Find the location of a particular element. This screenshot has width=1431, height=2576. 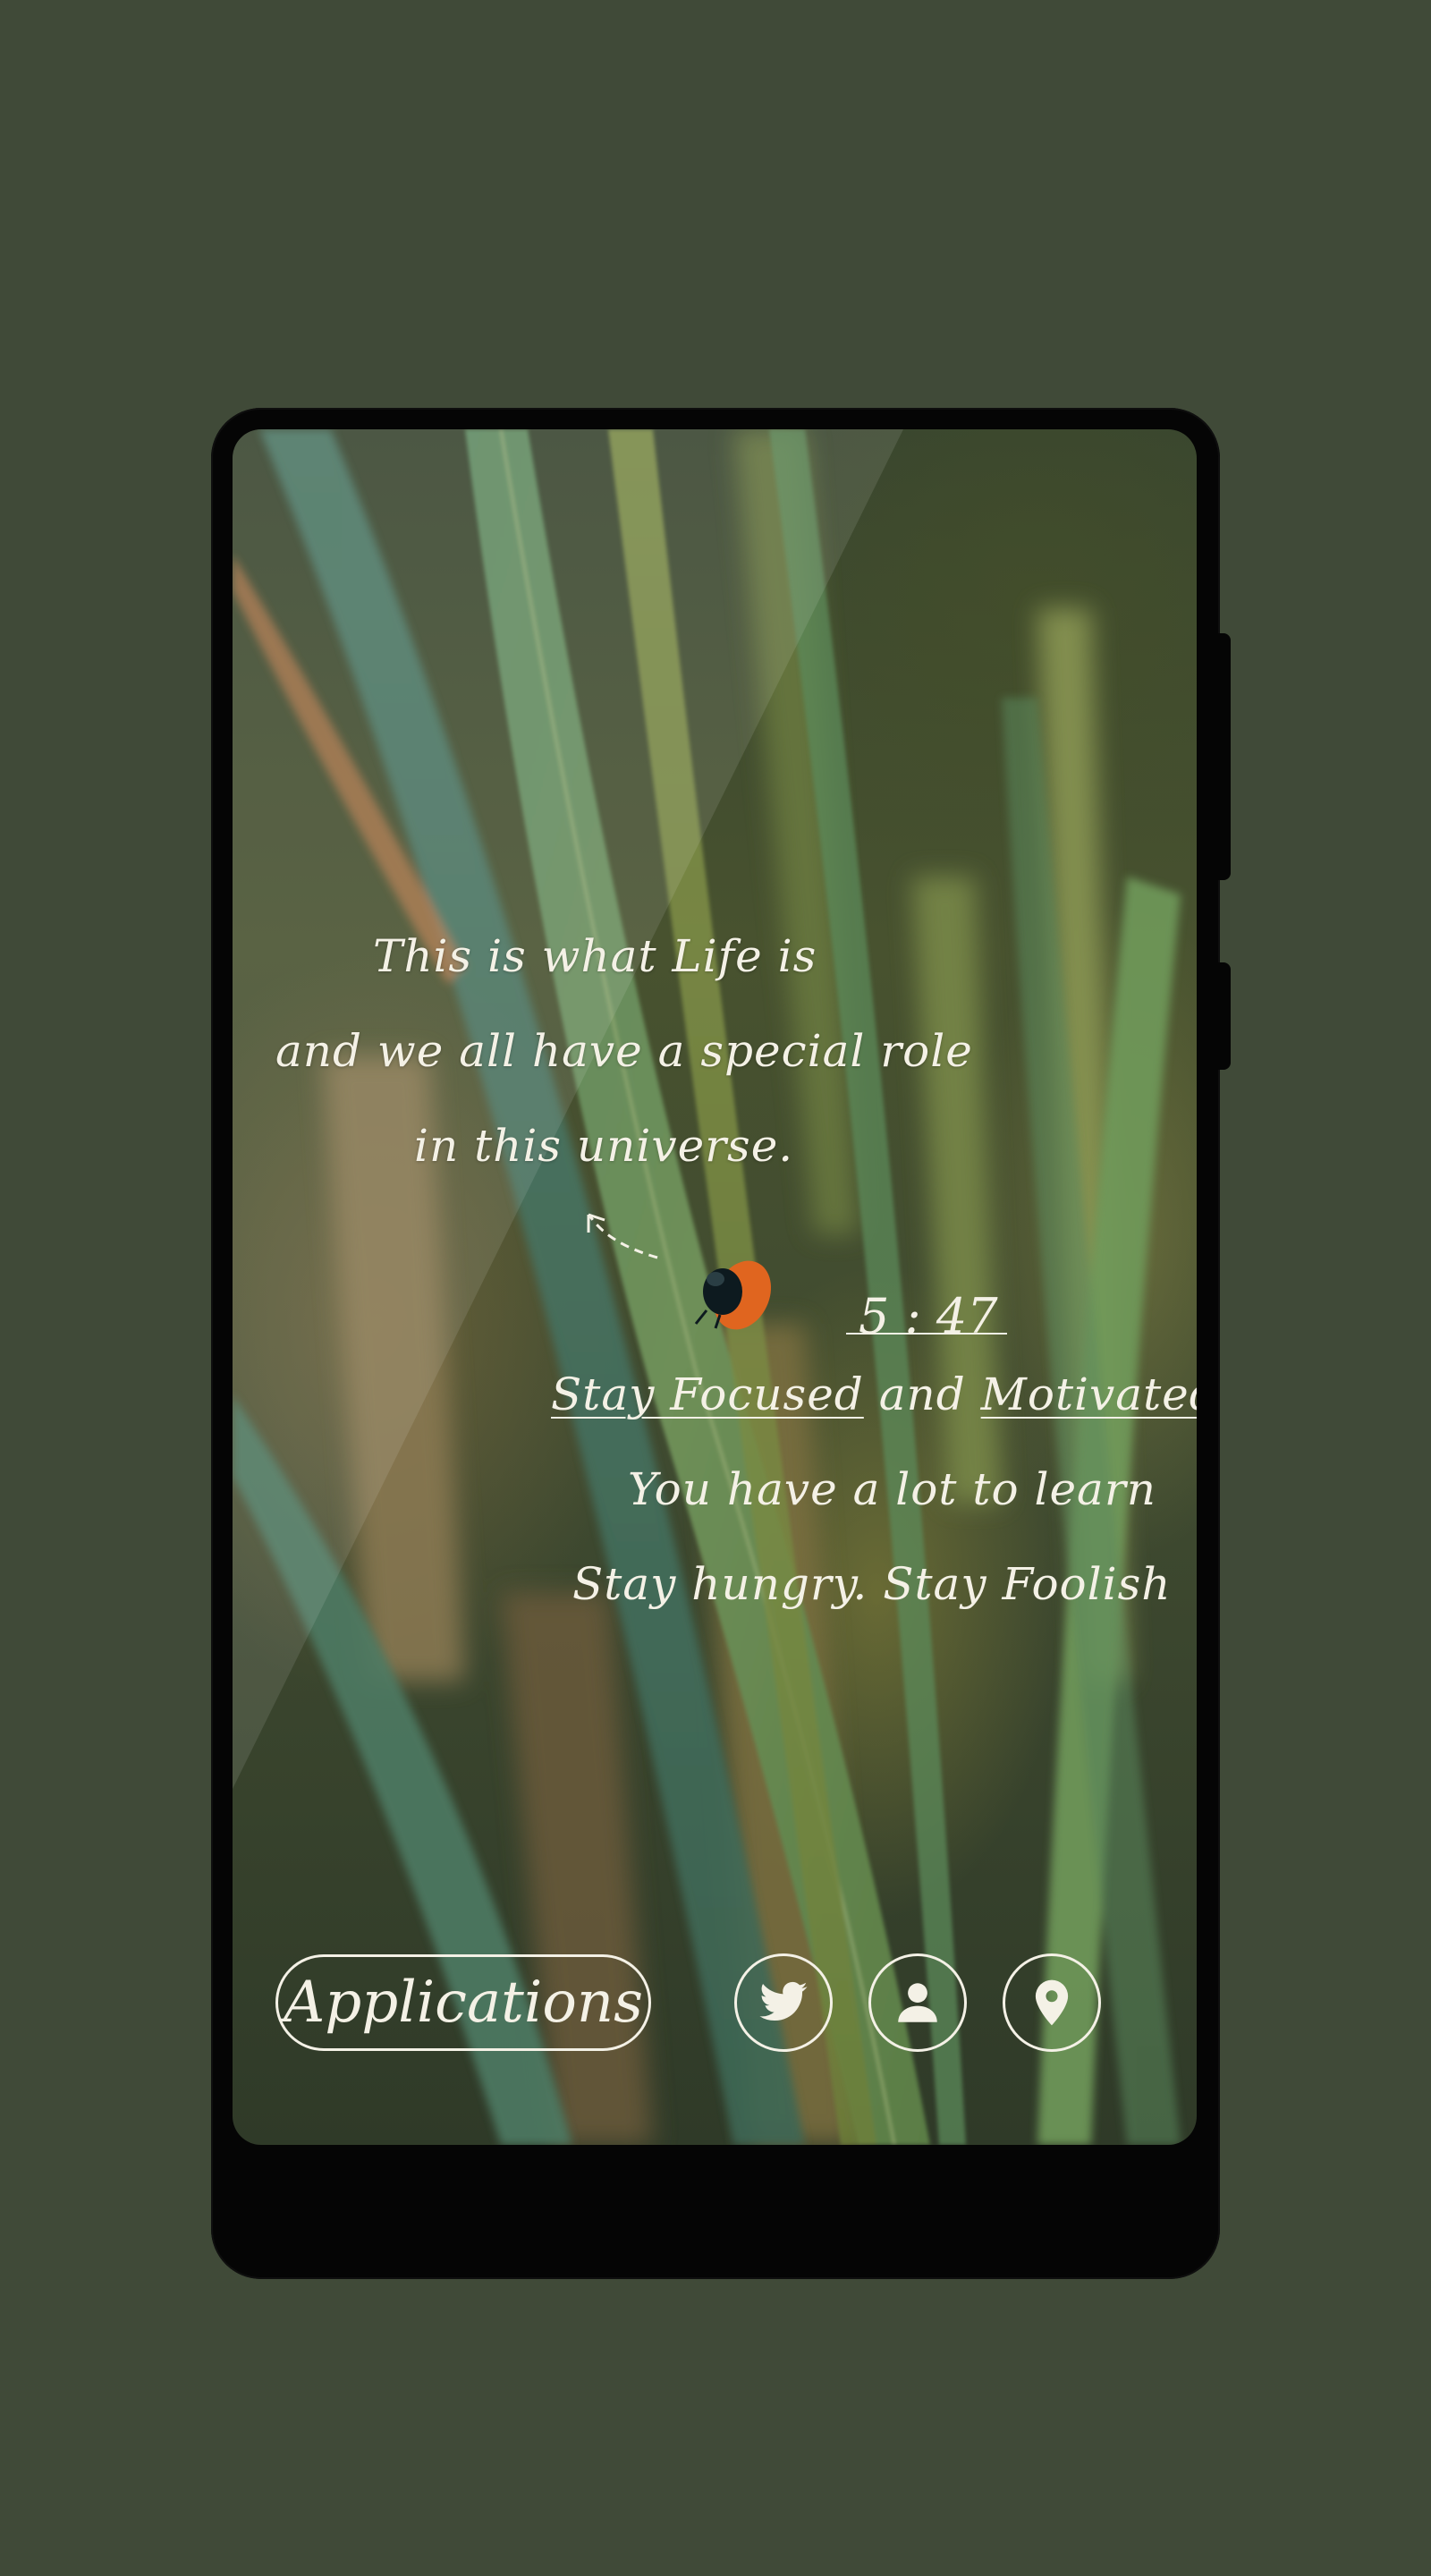

motivation-line-1: Stay Focused and Motivated is located at coordinates (874, 1394).